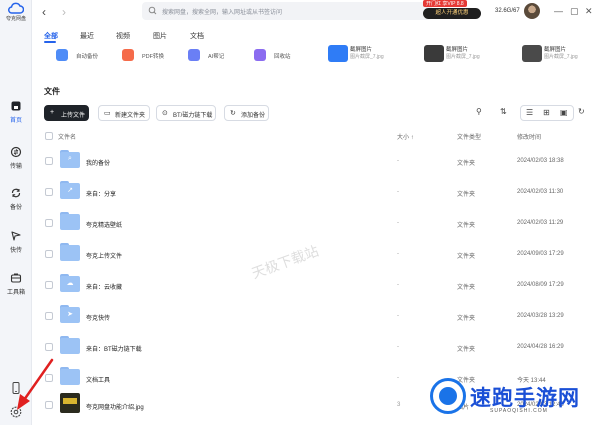 The height and width of the screenshot is (425, 600). I want to click on bt-download-button-label: BT/磁力链下载, so click(193, 116).